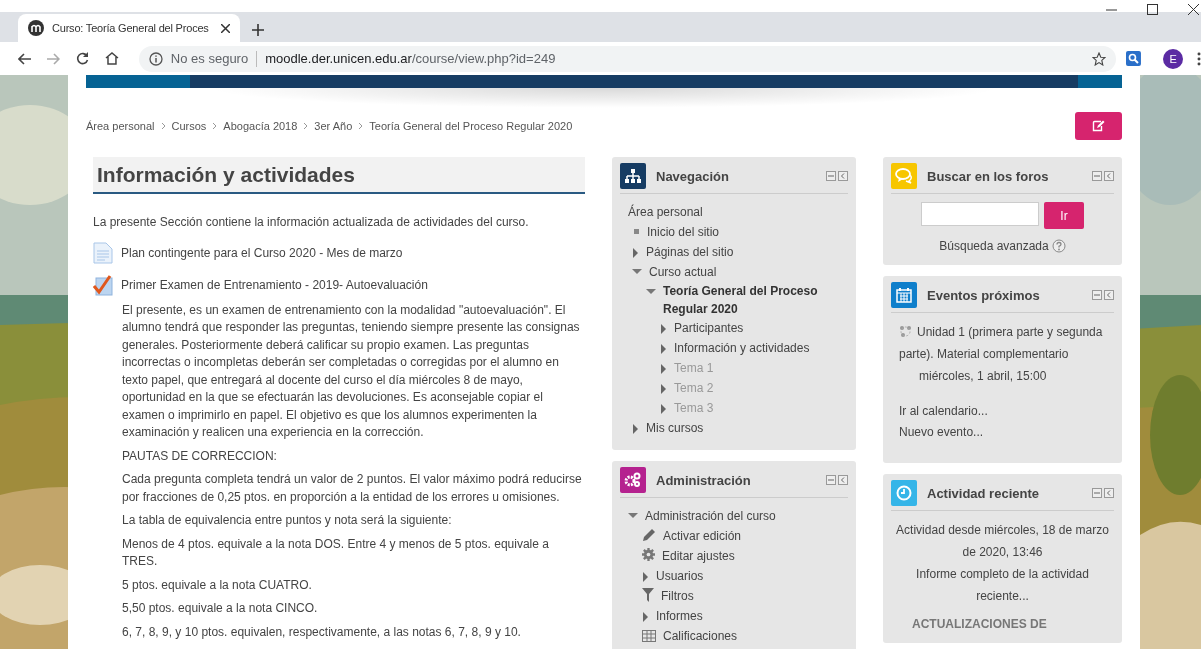 The height and width of the screenshot is (649, 1201). What do you see at coordinates (683, 272) in the screenshot?
I see `tree-item: Curso actual` at bounding box center [683, 272].